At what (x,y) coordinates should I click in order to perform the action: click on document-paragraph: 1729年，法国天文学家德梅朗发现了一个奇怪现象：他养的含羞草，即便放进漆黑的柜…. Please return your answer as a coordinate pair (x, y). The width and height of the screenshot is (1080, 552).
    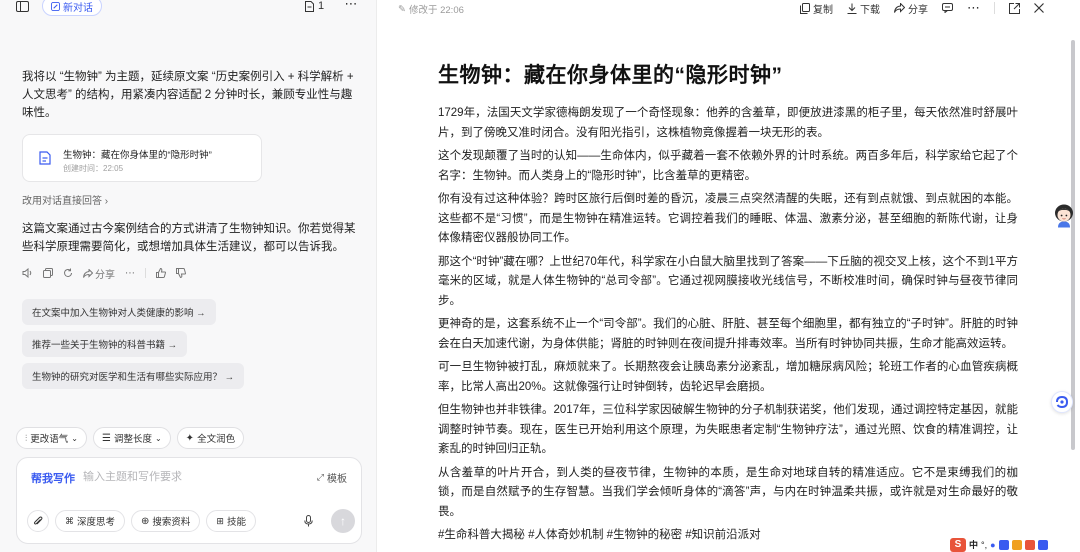
    Looking at the image, I should click on (728, 123).